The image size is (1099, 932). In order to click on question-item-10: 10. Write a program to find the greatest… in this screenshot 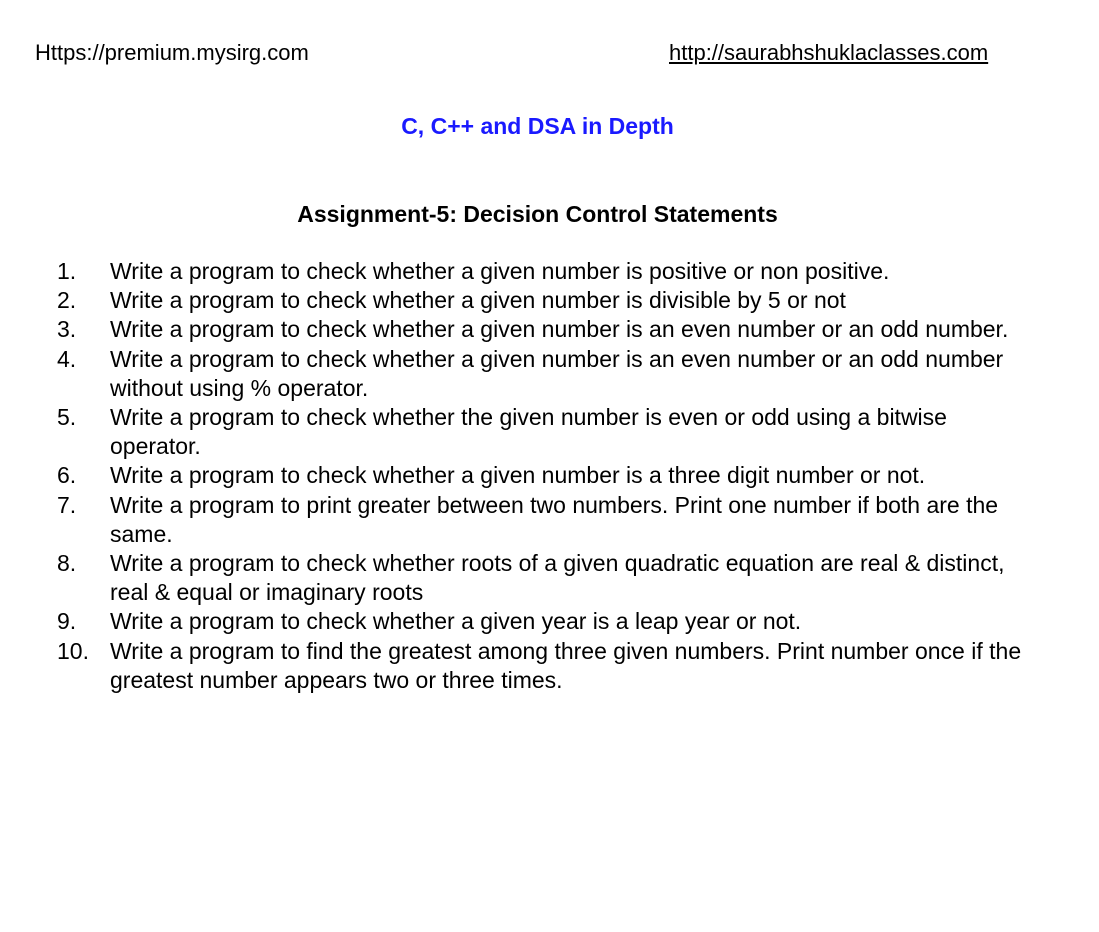, I will do `click(530, 666)`.